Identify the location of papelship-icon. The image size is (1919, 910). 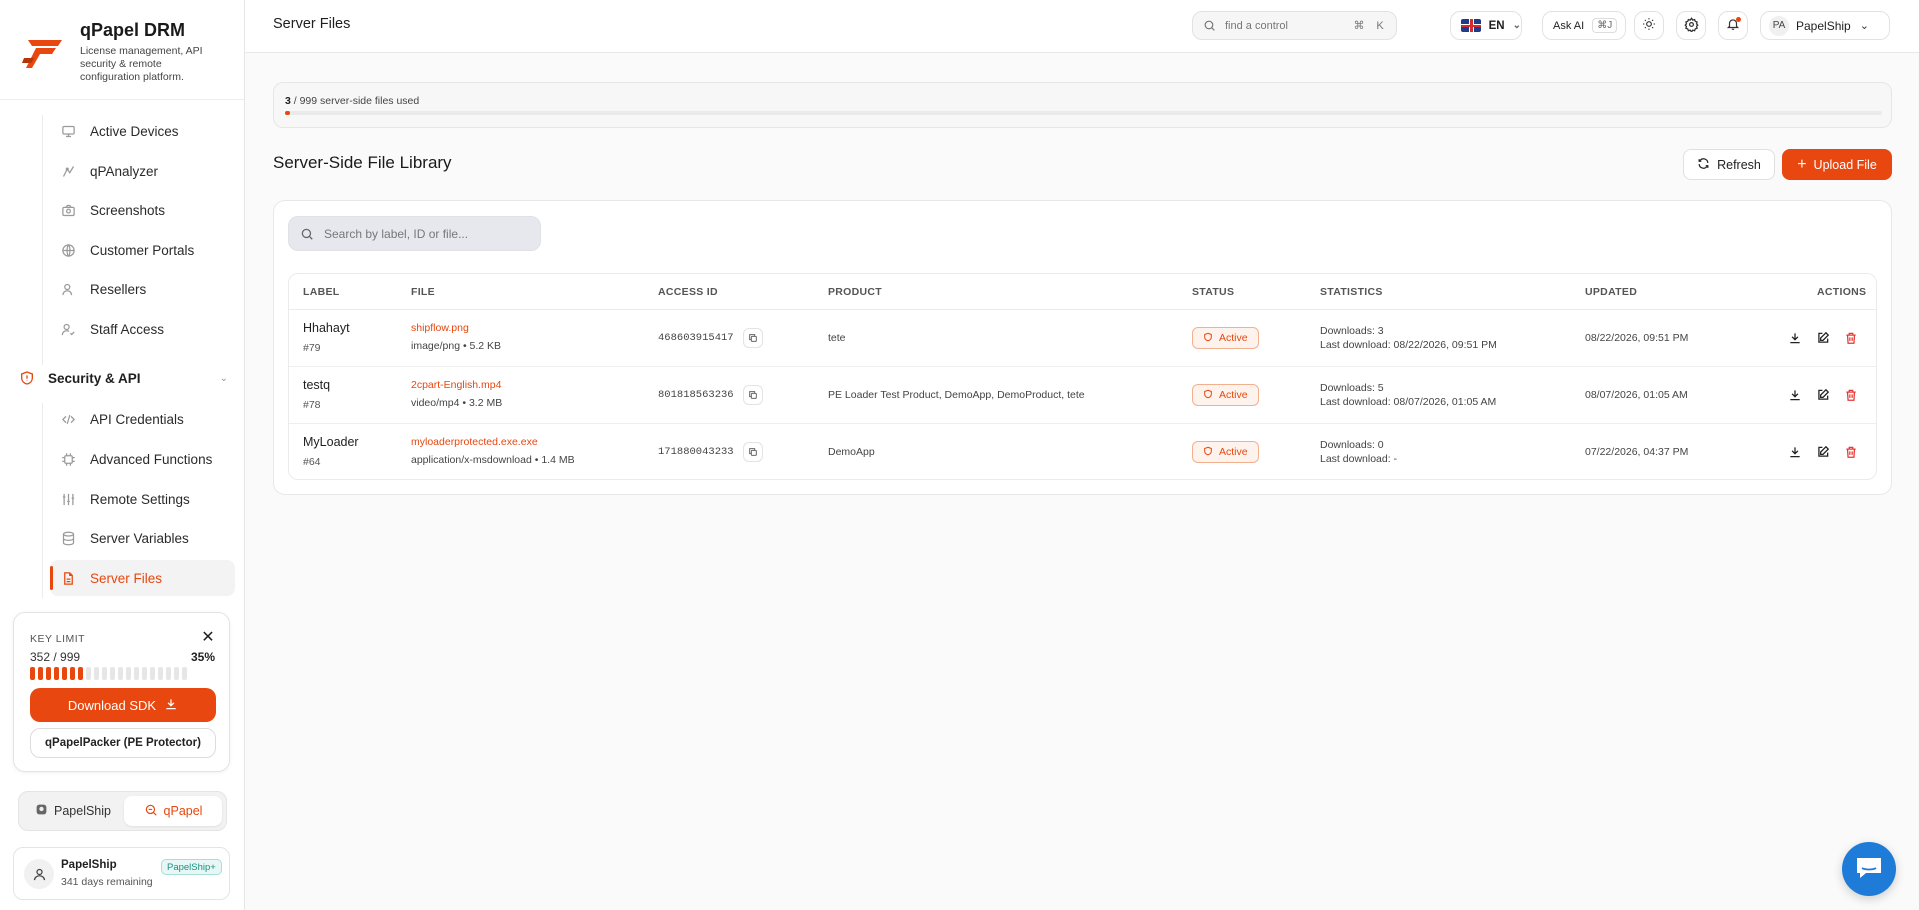
(41, 811).